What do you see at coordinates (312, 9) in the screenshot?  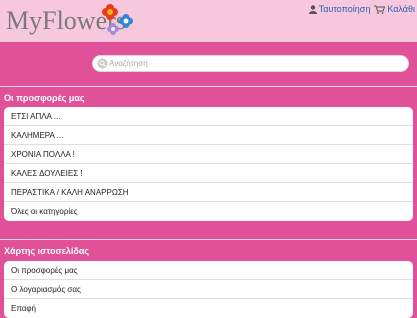 I see `user-icon` at bounding box center [312, 9].